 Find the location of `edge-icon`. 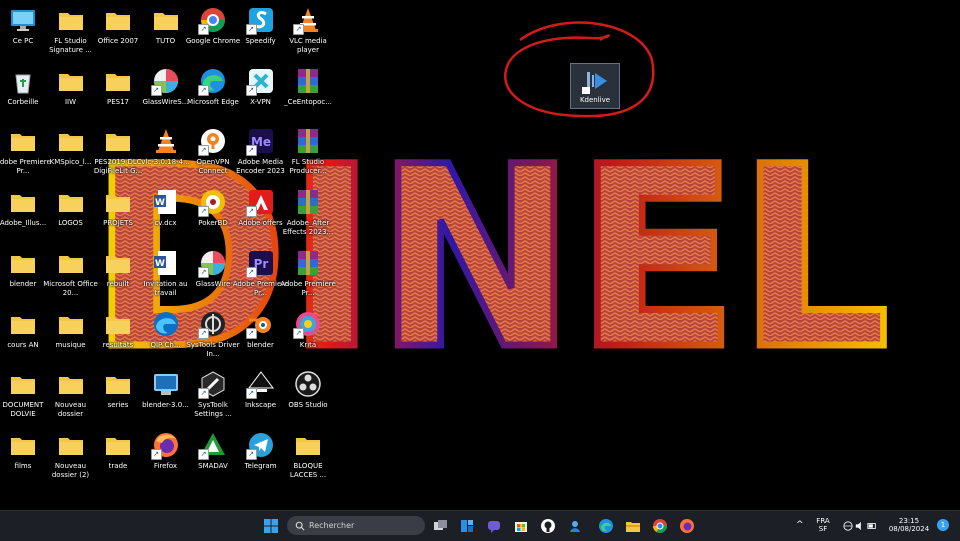

edge-icon is located at coordinates (606, 526).